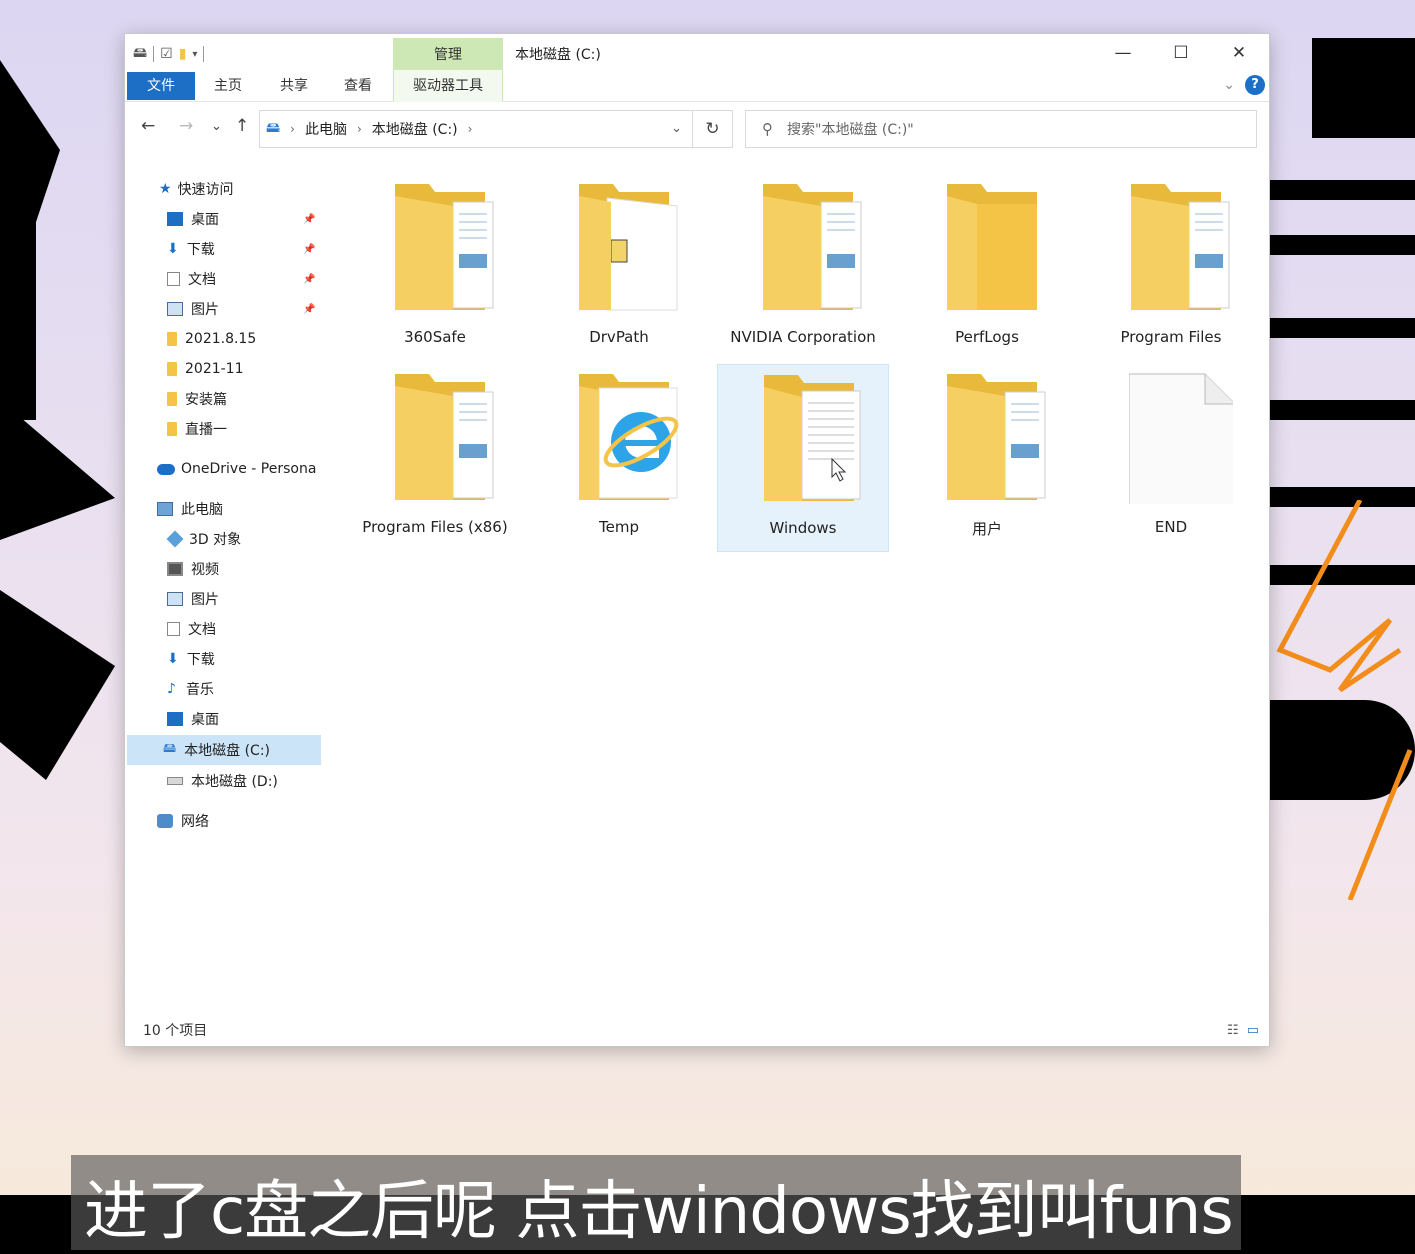 Image resolution: width=1415 pixels, height=1254 pixels. What do you see at coordinates (1171, 527) in the screenshot?
I see `file-name: END` at bounding box center [1171, 527].